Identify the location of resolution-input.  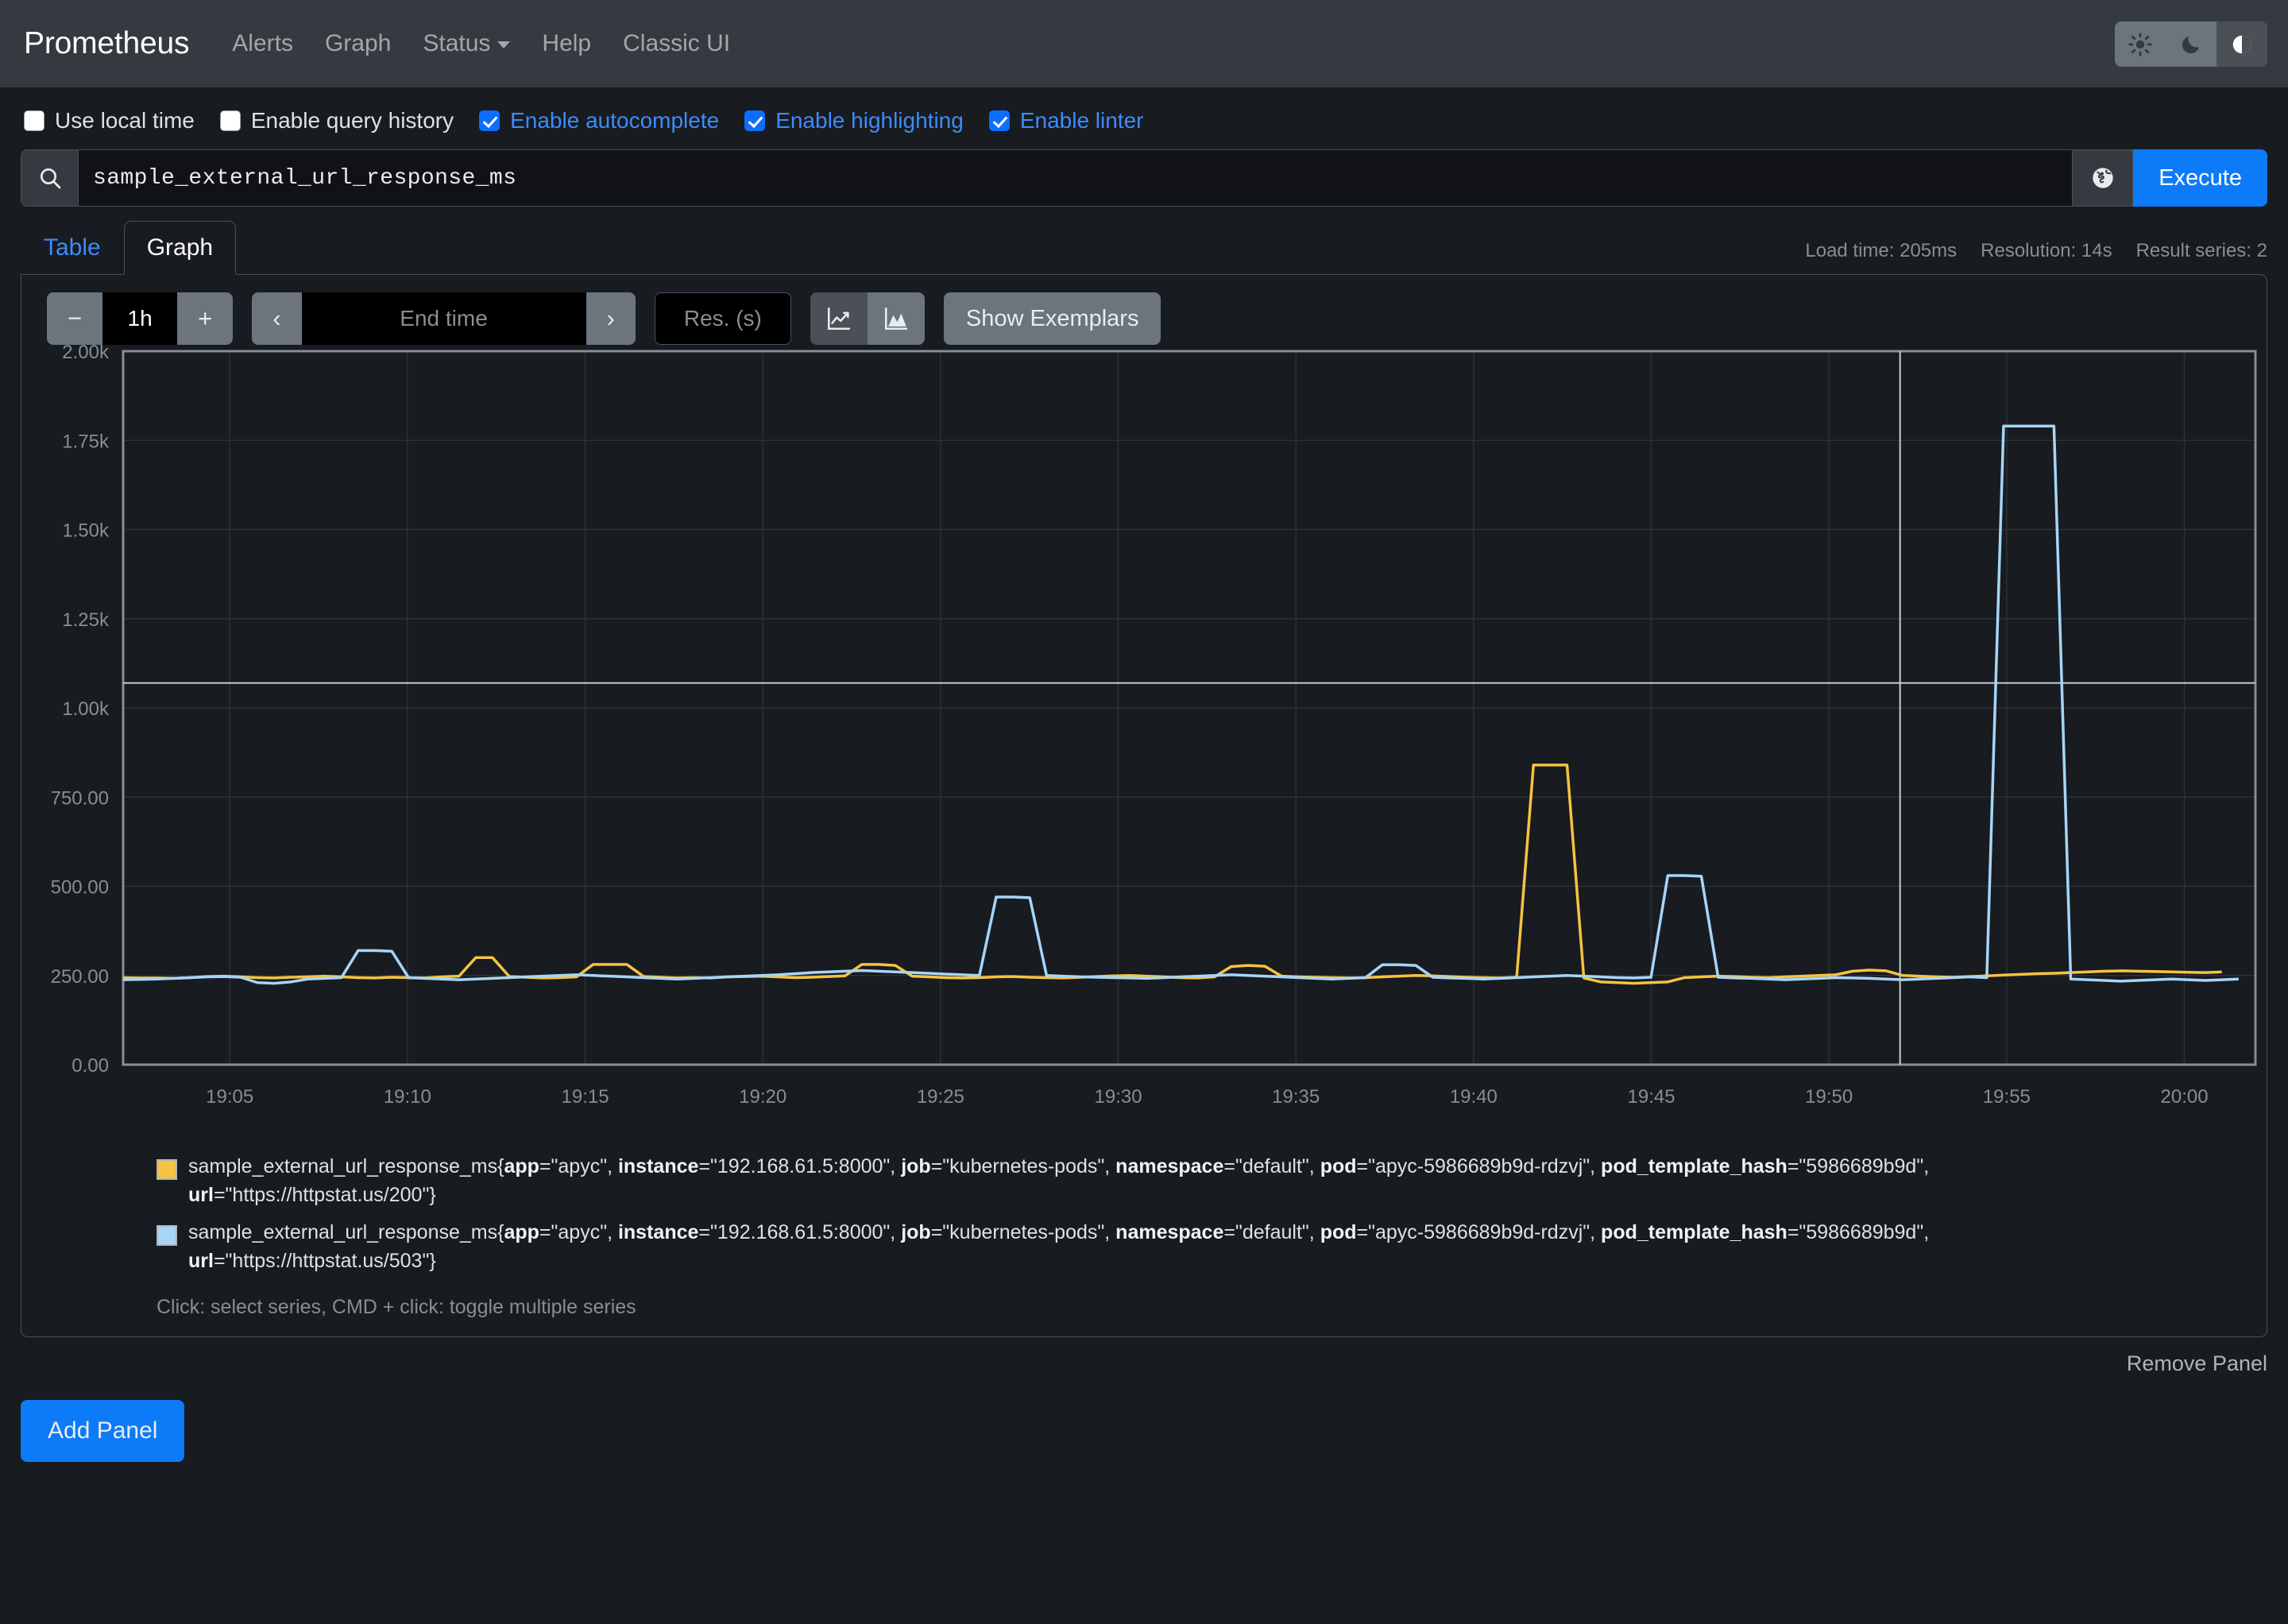
(722, 318).